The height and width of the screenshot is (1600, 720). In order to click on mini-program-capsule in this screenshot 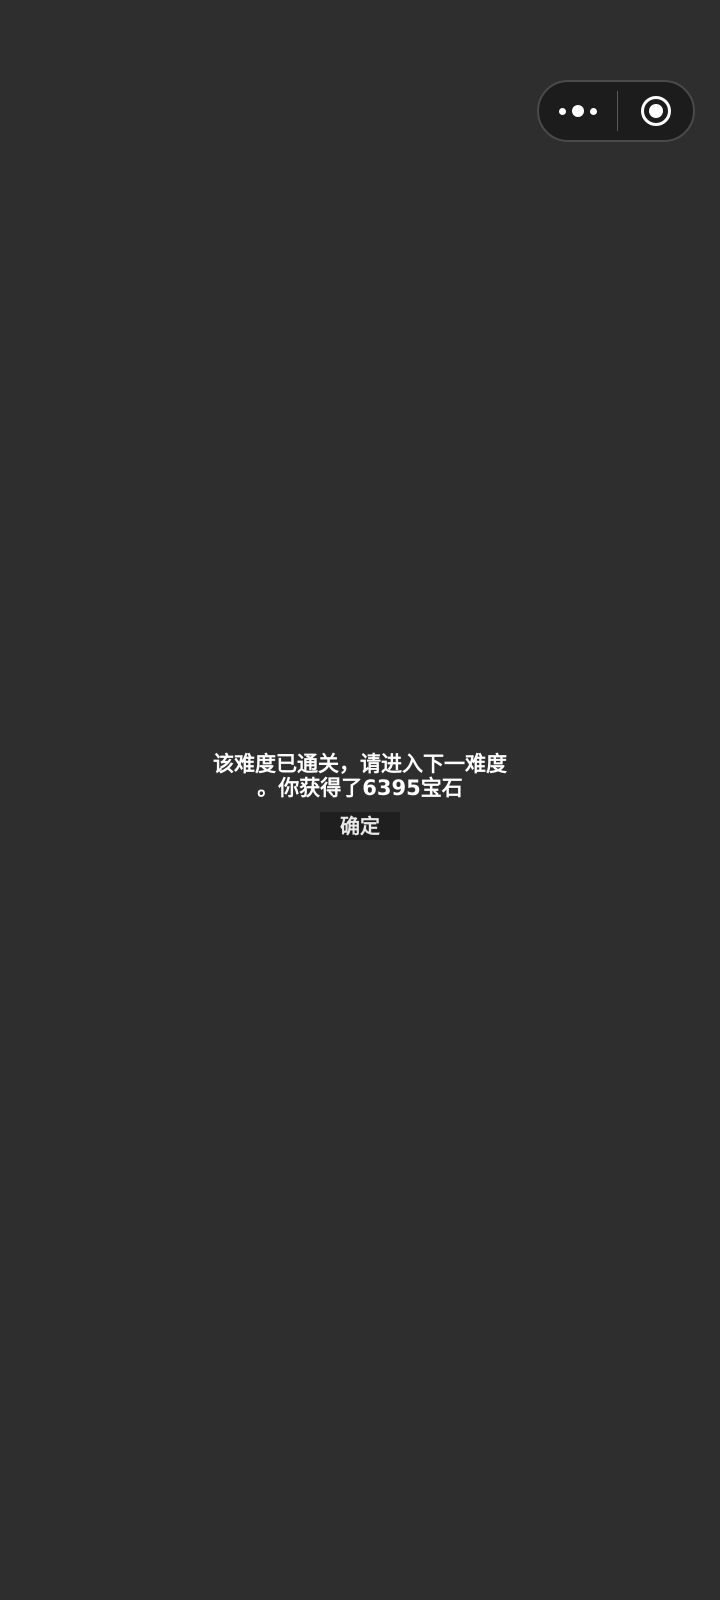, I will do `click(616, 111)`.